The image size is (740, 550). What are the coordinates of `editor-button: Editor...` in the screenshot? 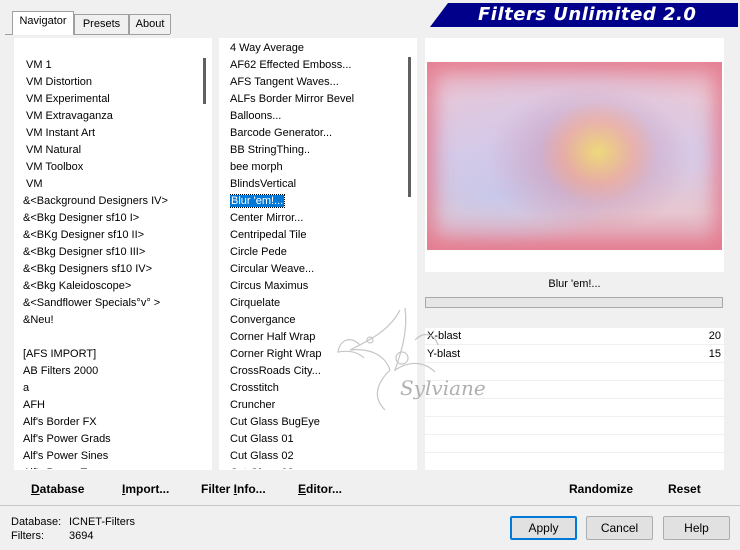 It's located at (320, 489).